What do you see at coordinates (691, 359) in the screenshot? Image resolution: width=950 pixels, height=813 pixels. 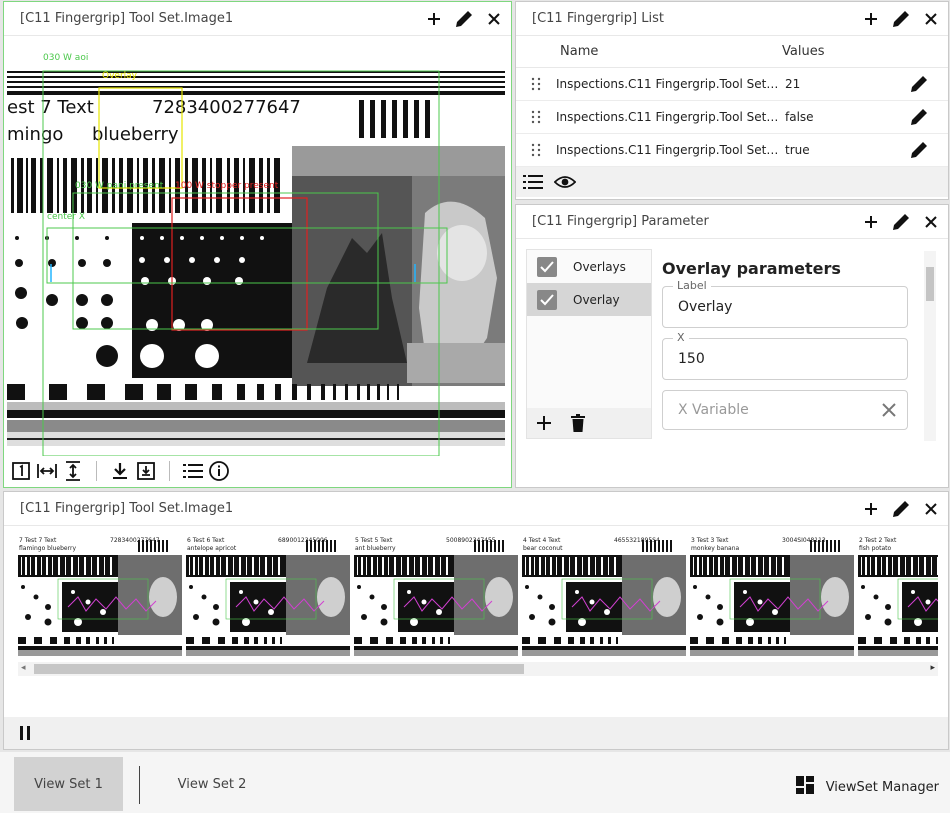 I see `field-value: 150` at bounding box center [691, 359].